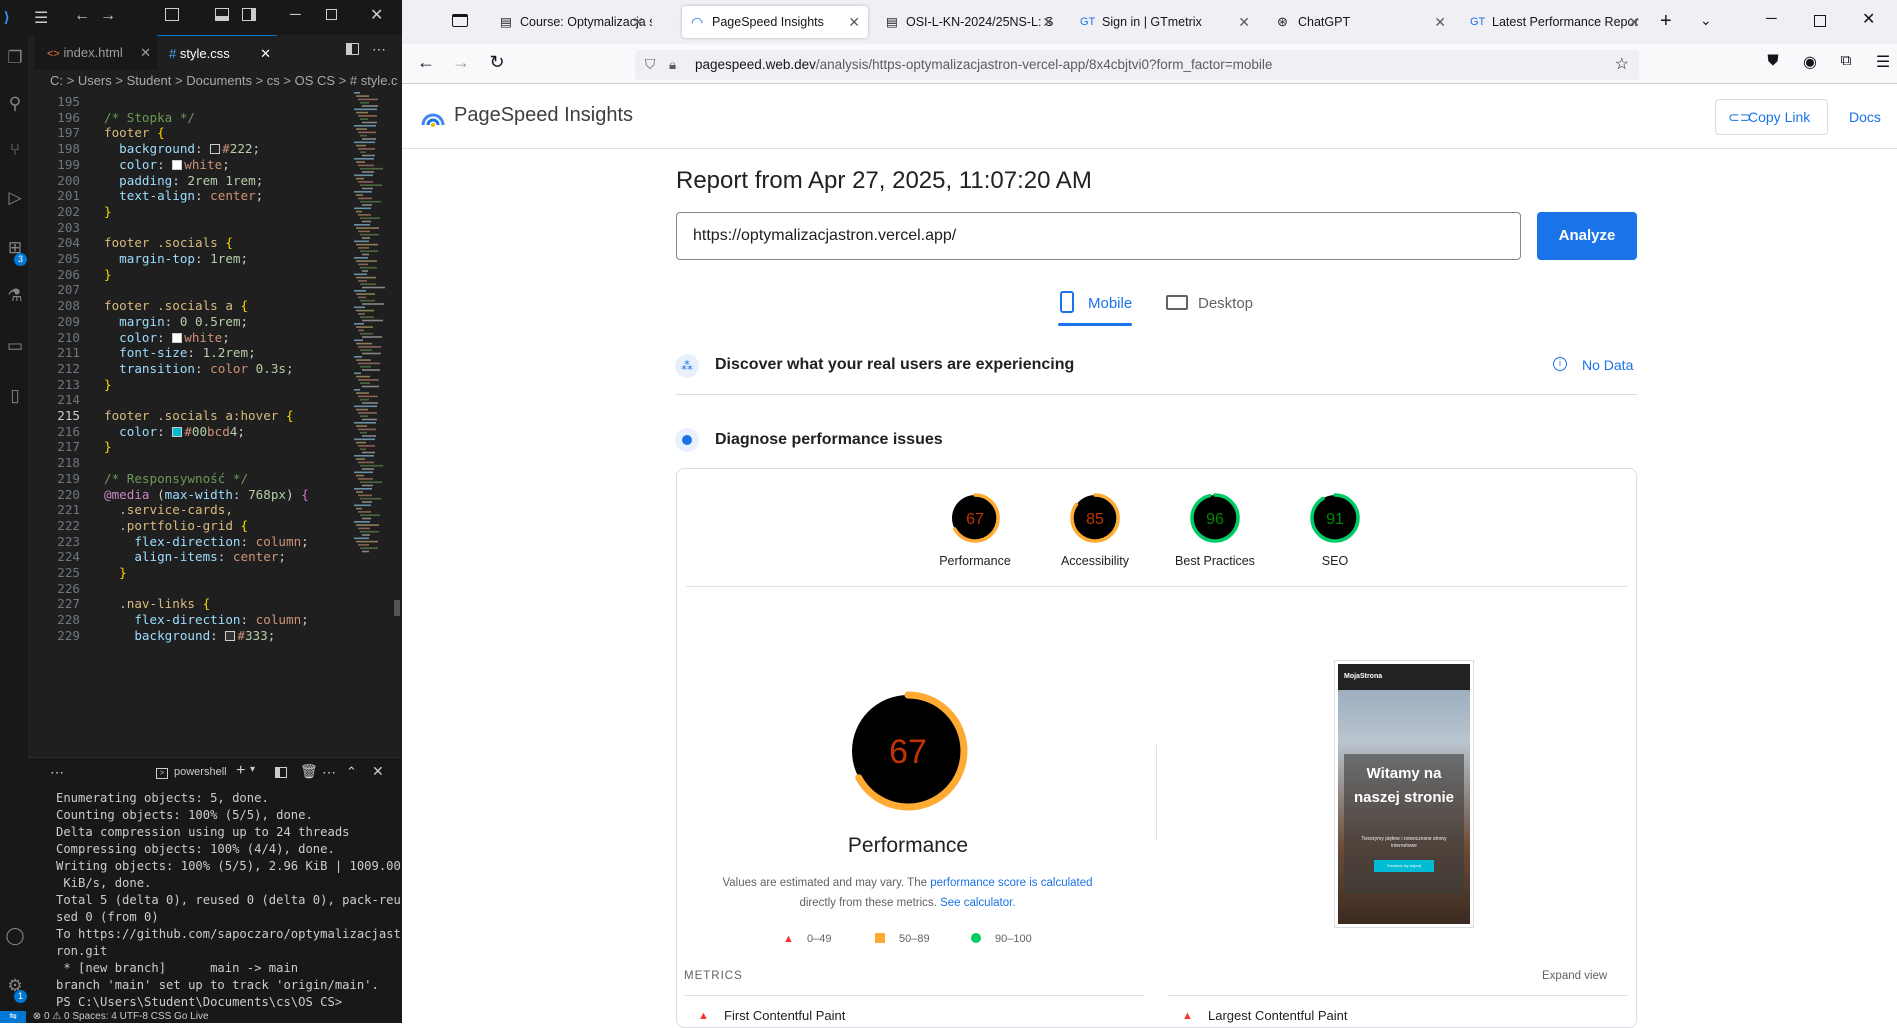  What do you see at coordinates (182, 148) in the screenshot?
I see `code-line: background: #222;` at bounding box center [182, 148].